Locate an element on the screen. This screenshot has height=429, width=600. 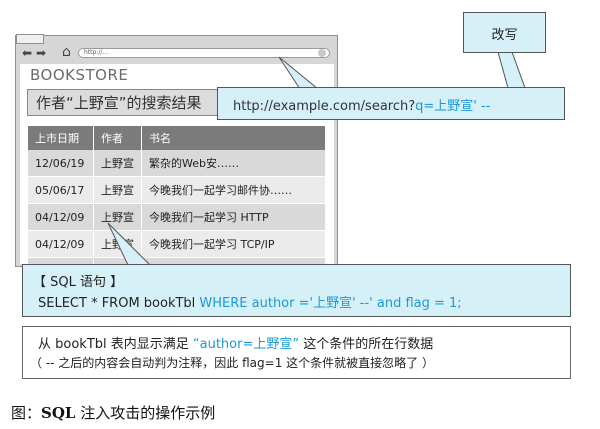
rewrite-label: 改写 is located at coordinates (504, 35).